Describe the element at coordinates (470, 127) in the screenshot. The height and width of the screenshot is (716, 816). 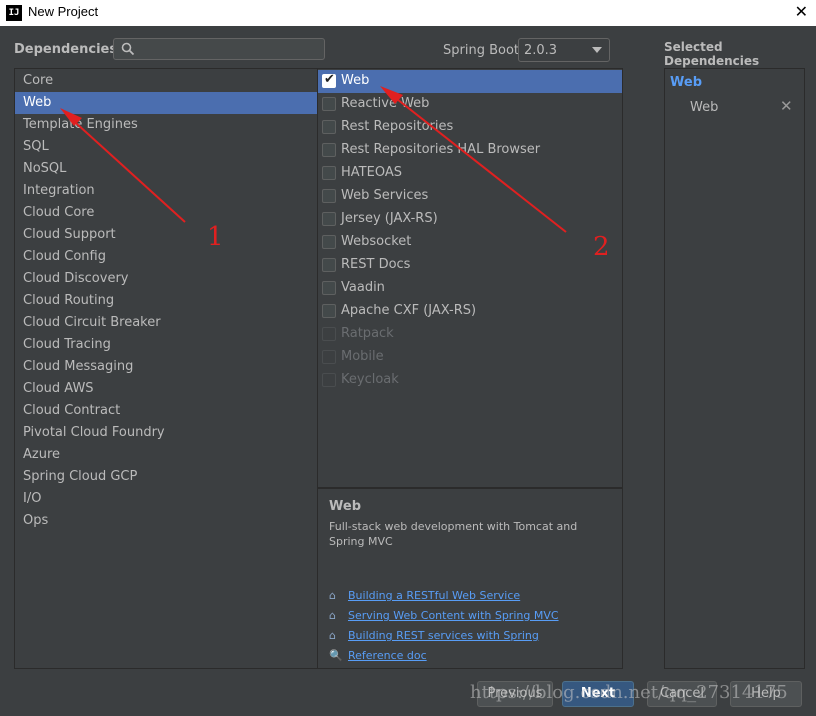
I see `dependency-item: Rest Repositories` at that location.